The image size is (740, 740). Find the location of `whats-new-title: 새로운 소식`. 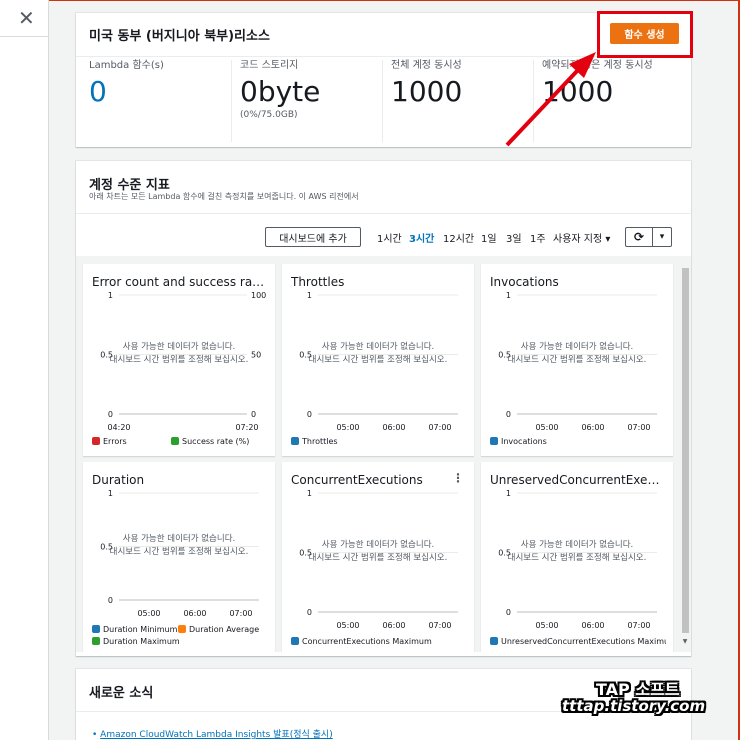

whats-new-title: 새로운 소식 is located at coordinates (121, 693).